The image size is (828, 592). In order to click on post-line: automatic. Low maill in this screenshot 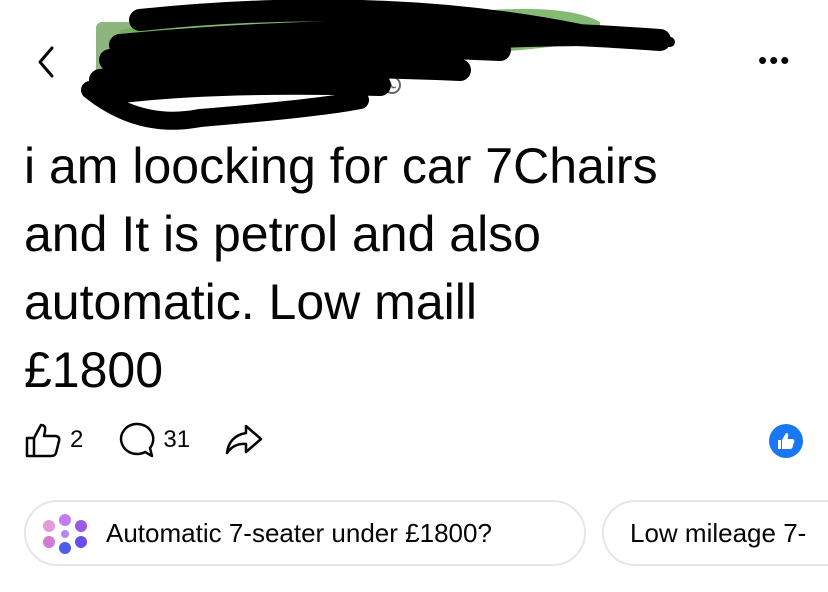, I will do `click(250, 302)`.